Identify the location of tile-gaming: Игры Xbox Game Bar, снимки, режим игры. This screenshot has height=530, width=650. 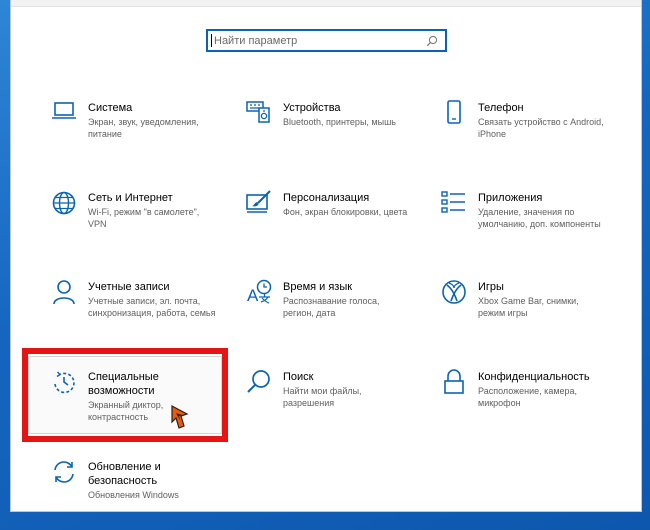
(535, 315).